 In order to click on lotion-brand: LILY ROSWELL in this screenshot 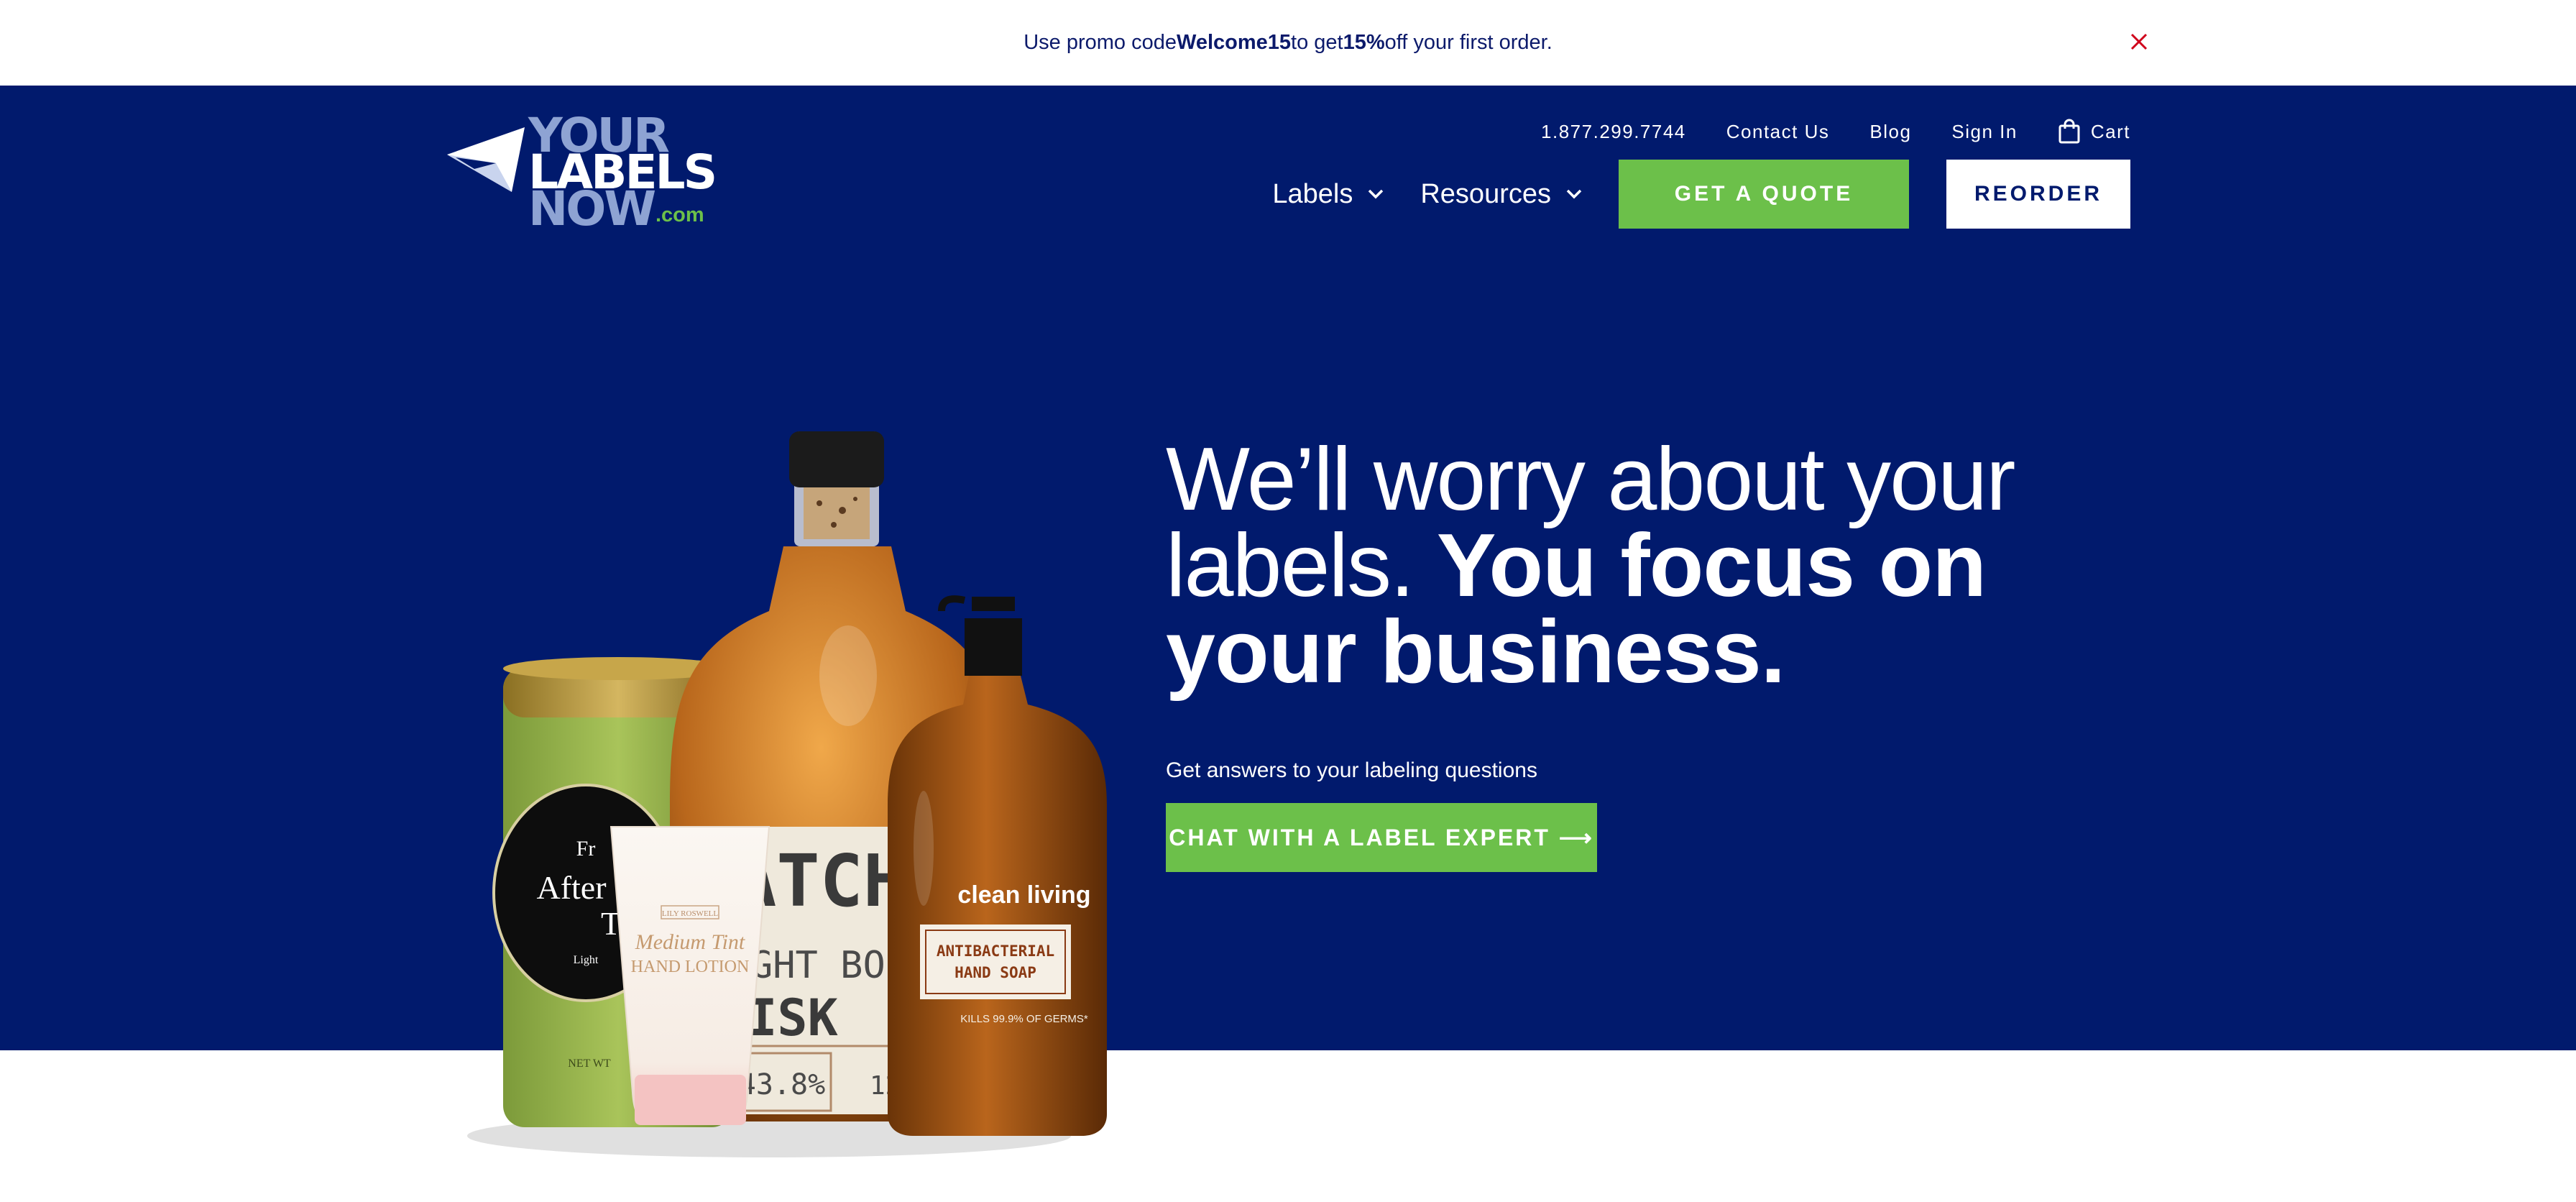, I will do `click(690, 914)`.